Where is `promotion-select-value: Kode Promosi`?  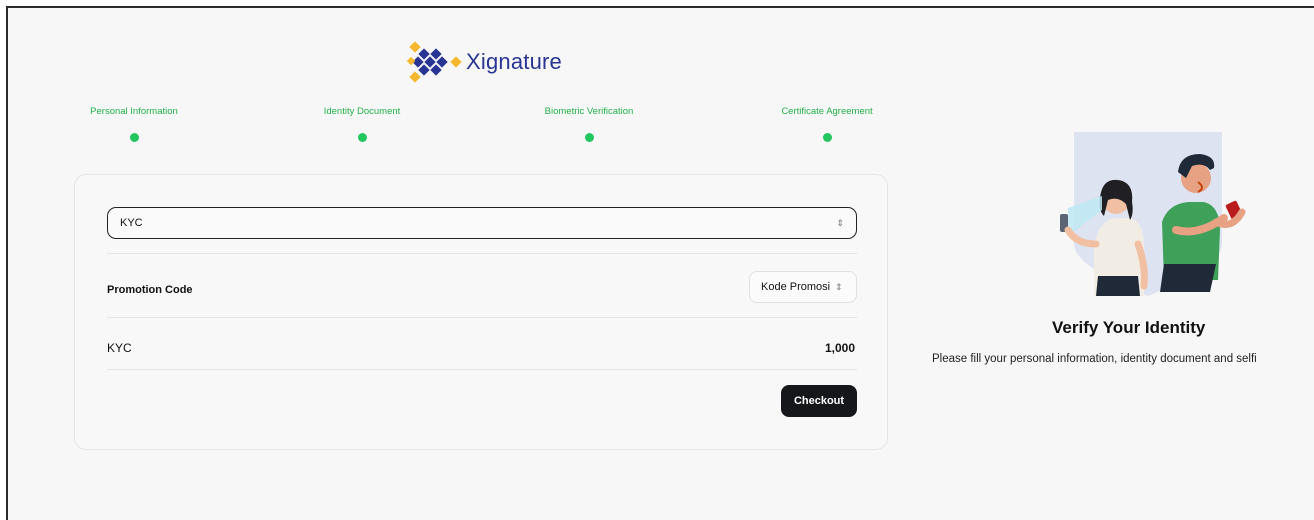
promotion-select-value: Kode Promosi is located at coordinates (796, 287).